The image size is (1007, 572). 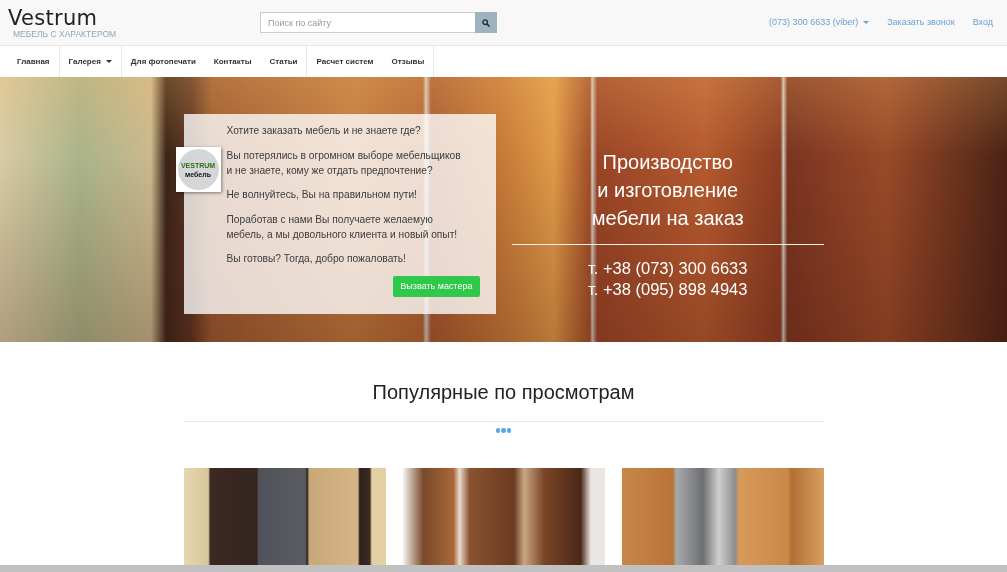 I want to click on intro-paragraph: Поработав с нами Вы получаете желаемую мебель, а мы довольного клиента и новый опыт!, so click(x=342, y=227).